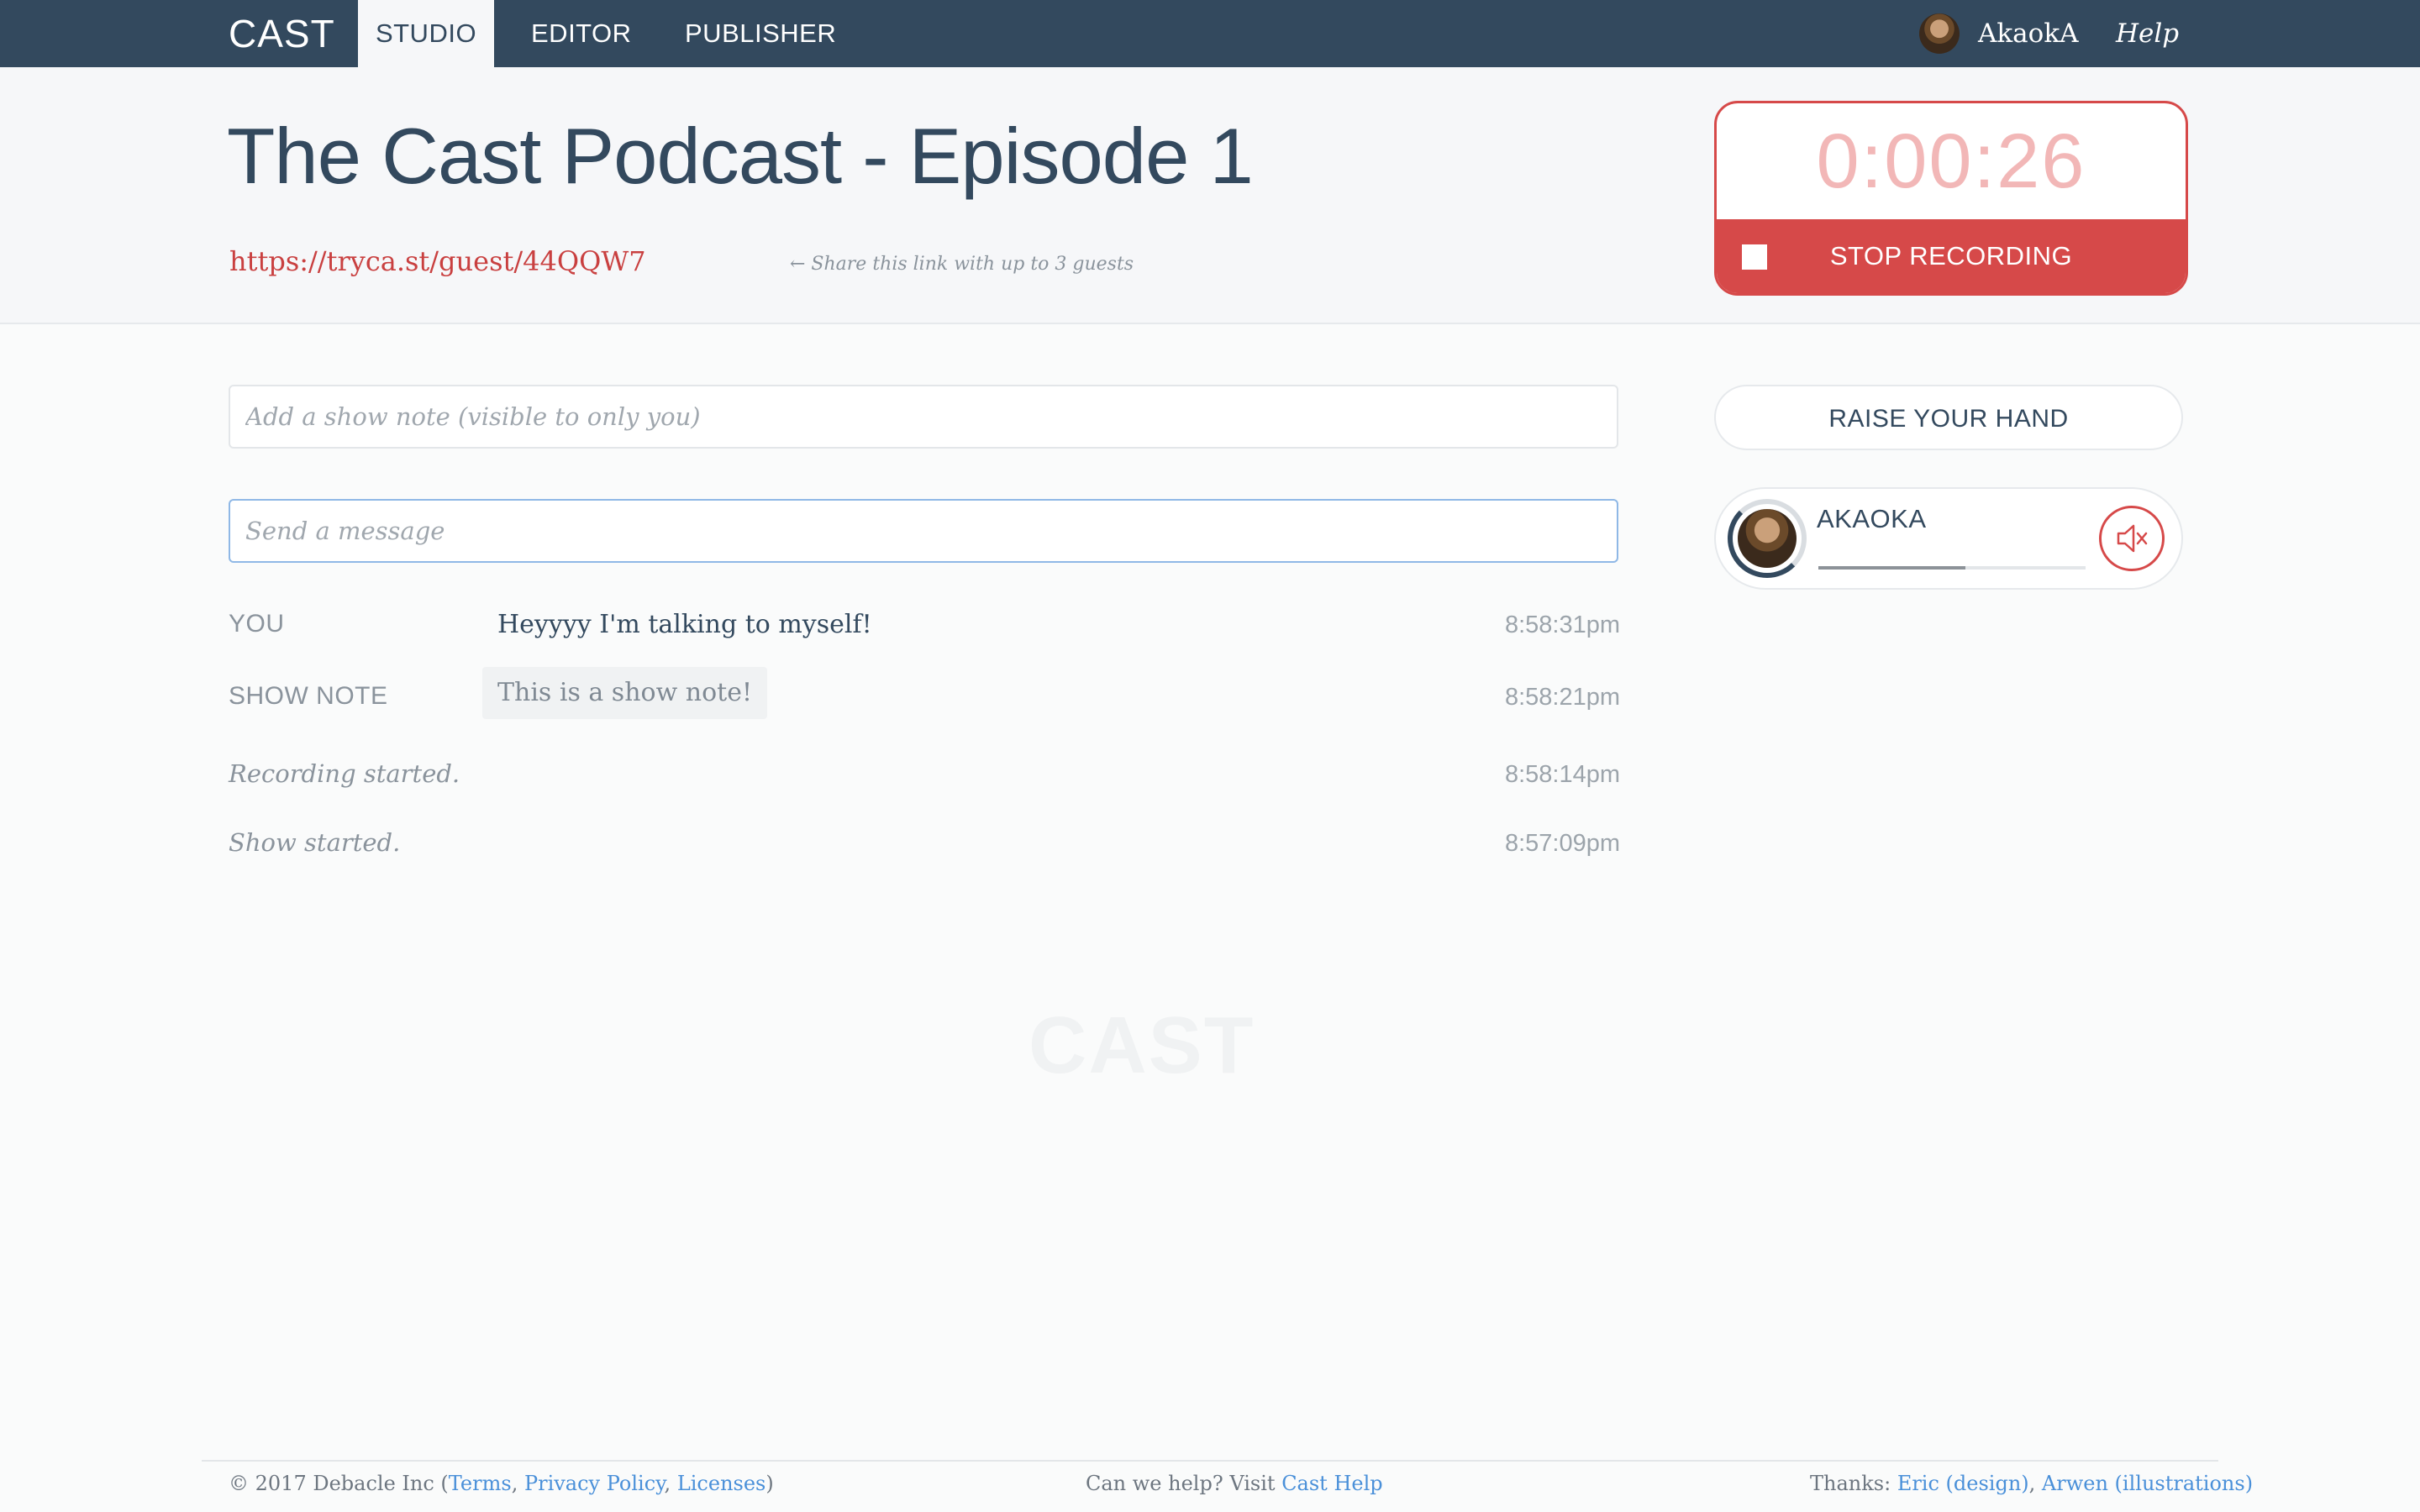 The height and width of the screenshot is (1512, 2420). What do you see at coordinates (594, 1483) in the screenshot?
I see `privacy-link: Privacy Policy` at bounding box center [594, 1483].